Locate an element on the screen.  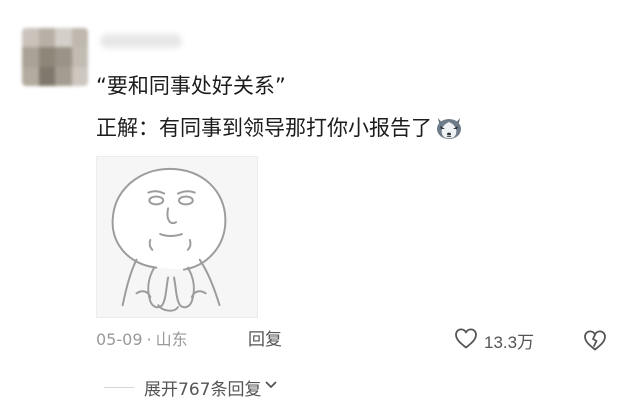
comment-body-line: 正解：有同事到领导那打你小报告了 is located at coordinates (280, 127).